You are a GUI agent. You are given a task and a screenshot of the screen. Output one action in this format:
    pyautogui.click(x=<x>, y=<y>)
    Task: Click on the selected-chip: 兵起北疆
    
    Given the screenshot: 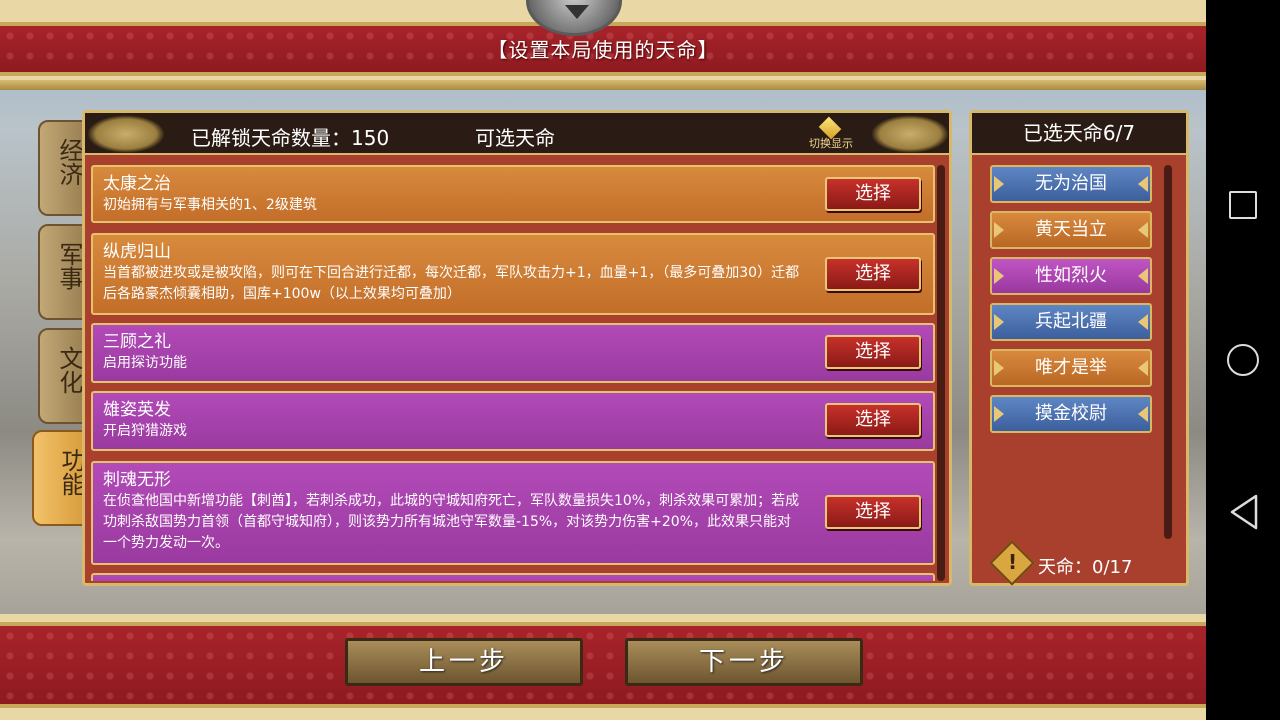 What is the action you would take?
    pyautogui.click(x=1071, y=322)
    